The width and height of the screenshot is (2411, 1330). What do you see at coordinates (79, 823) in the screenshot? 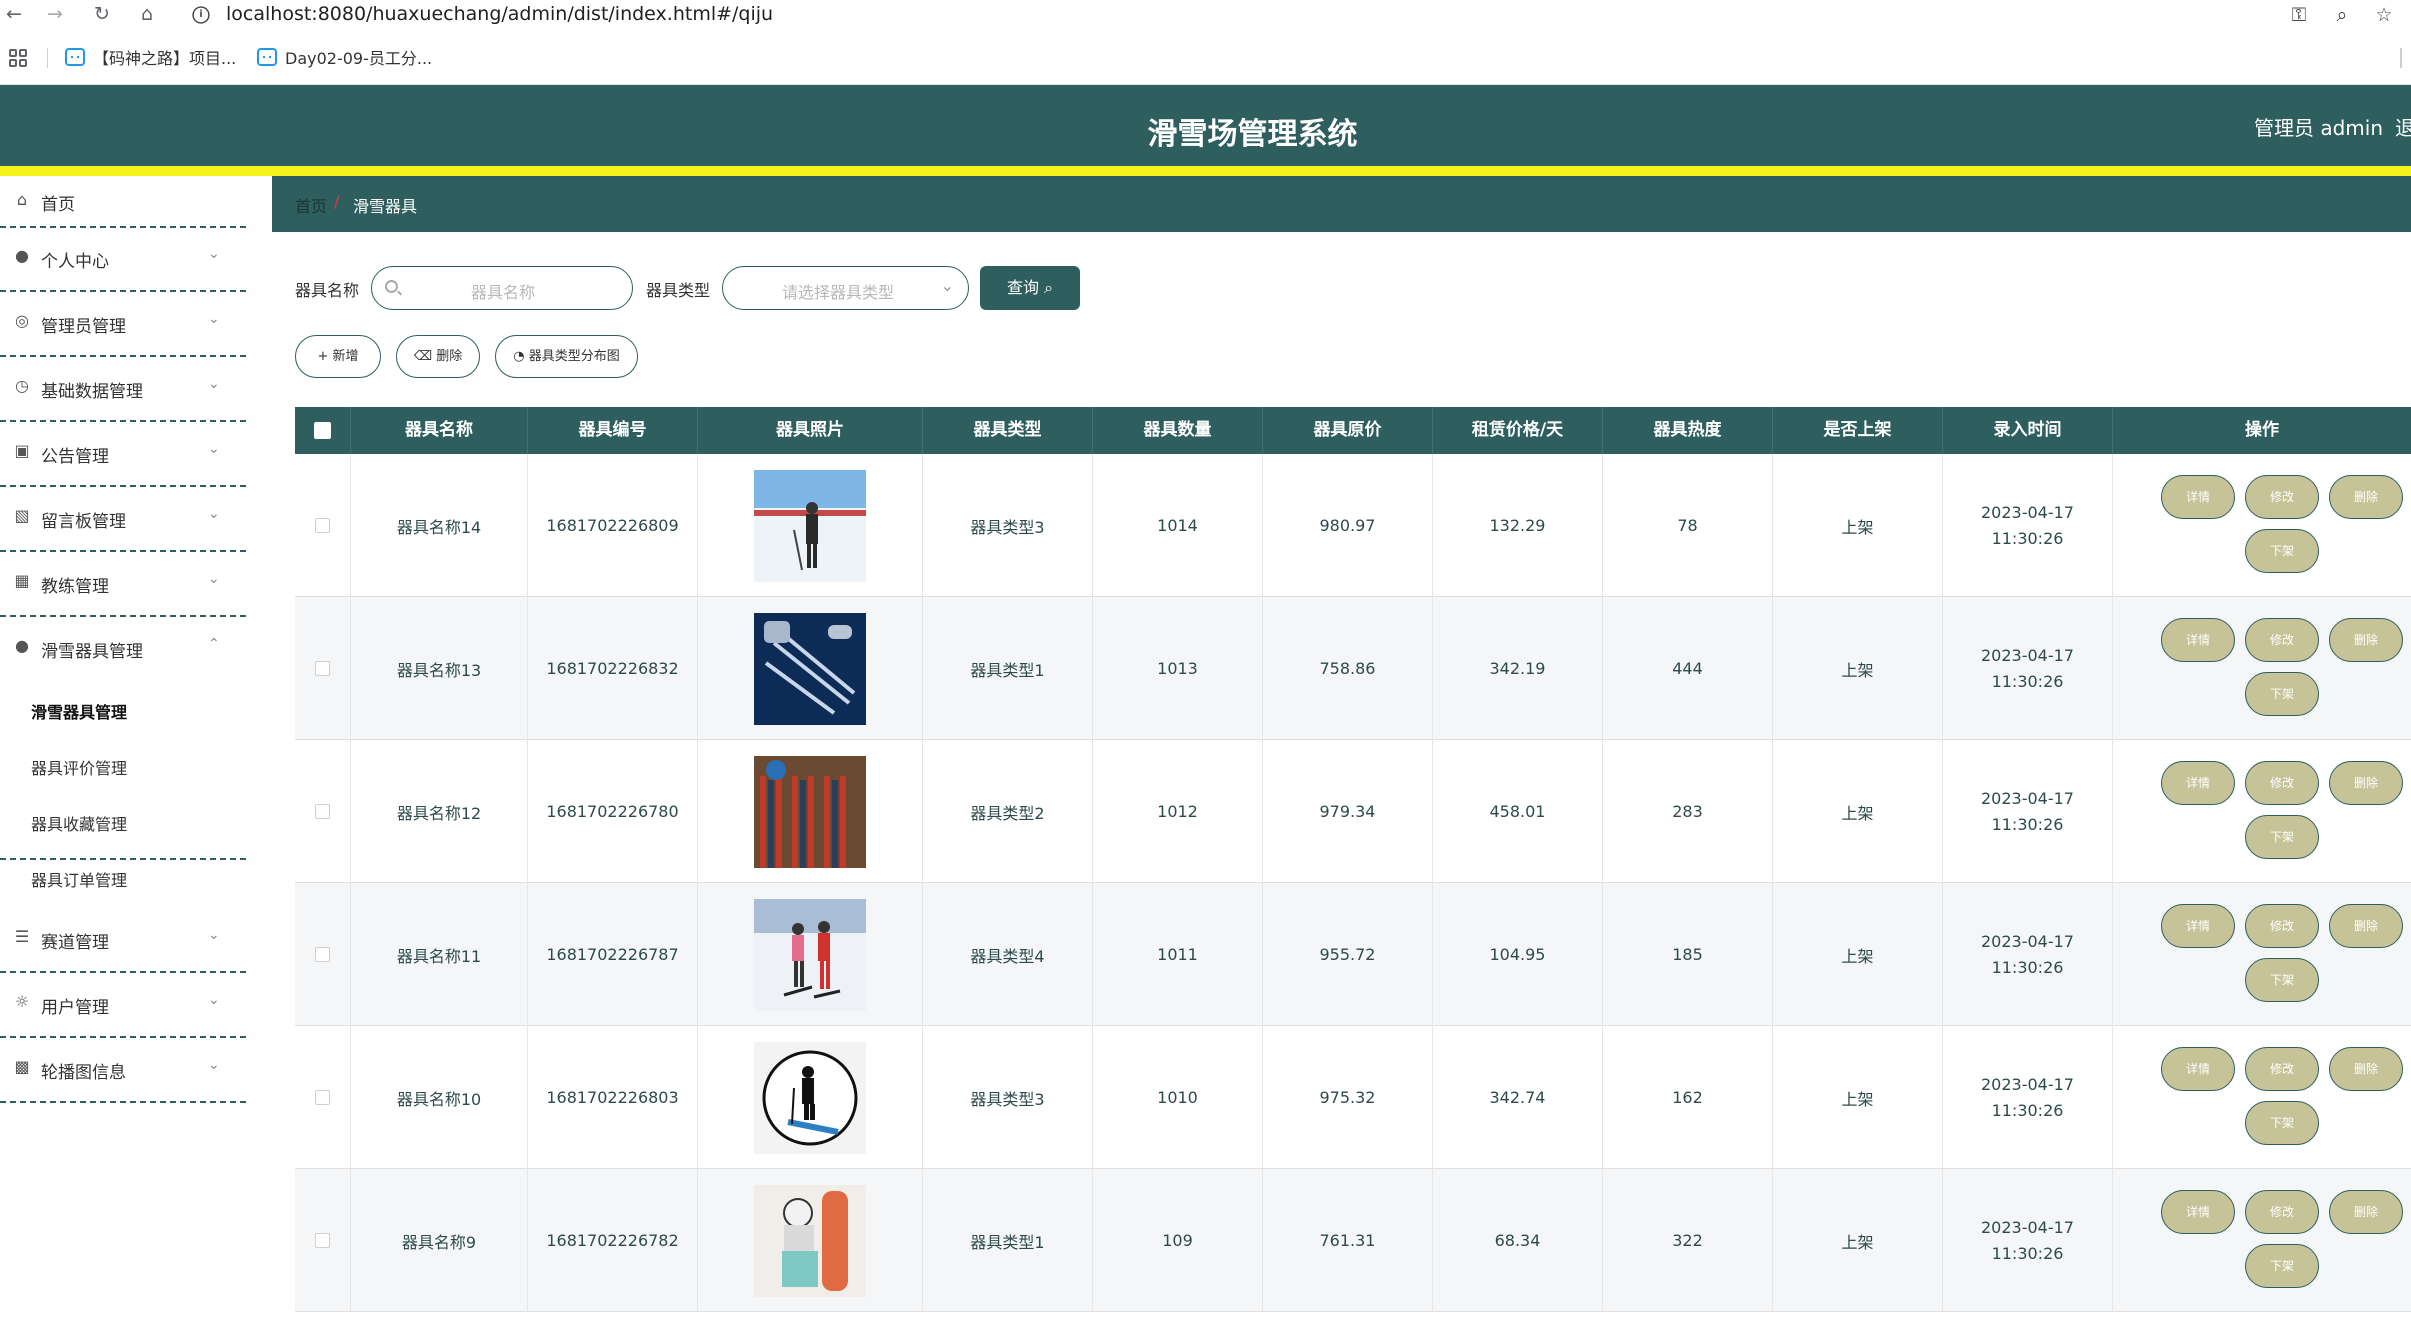
I see `submenu-equipment-favorites: 器具收藏管理` at bounding box center [79, 823].